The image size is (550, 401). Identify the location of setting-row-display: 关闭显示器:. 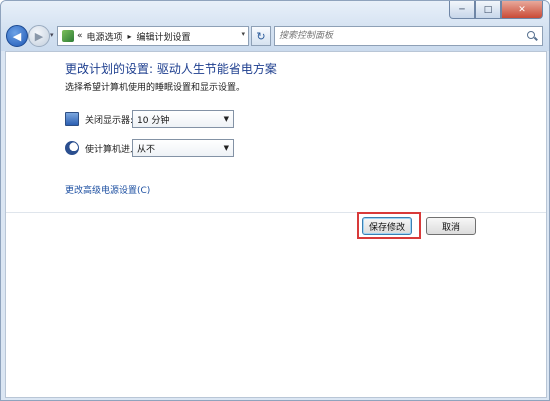
(99, 119).